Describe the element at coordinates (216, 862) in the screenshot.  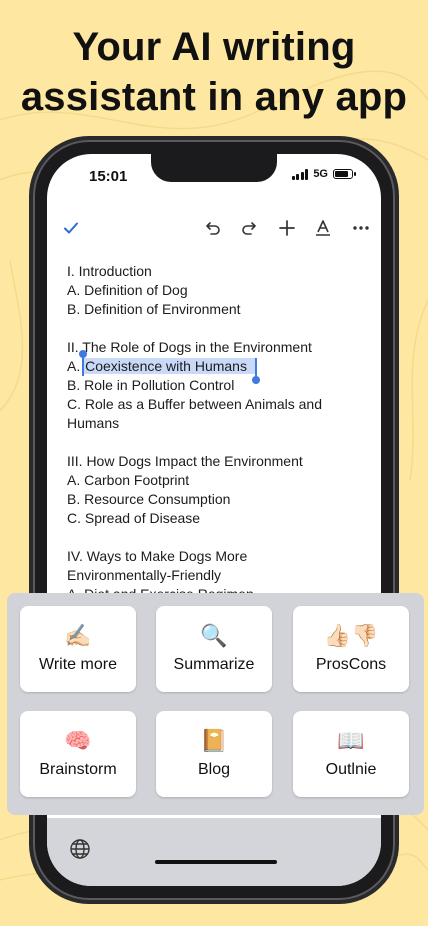
I see `home-indicator` at that location.